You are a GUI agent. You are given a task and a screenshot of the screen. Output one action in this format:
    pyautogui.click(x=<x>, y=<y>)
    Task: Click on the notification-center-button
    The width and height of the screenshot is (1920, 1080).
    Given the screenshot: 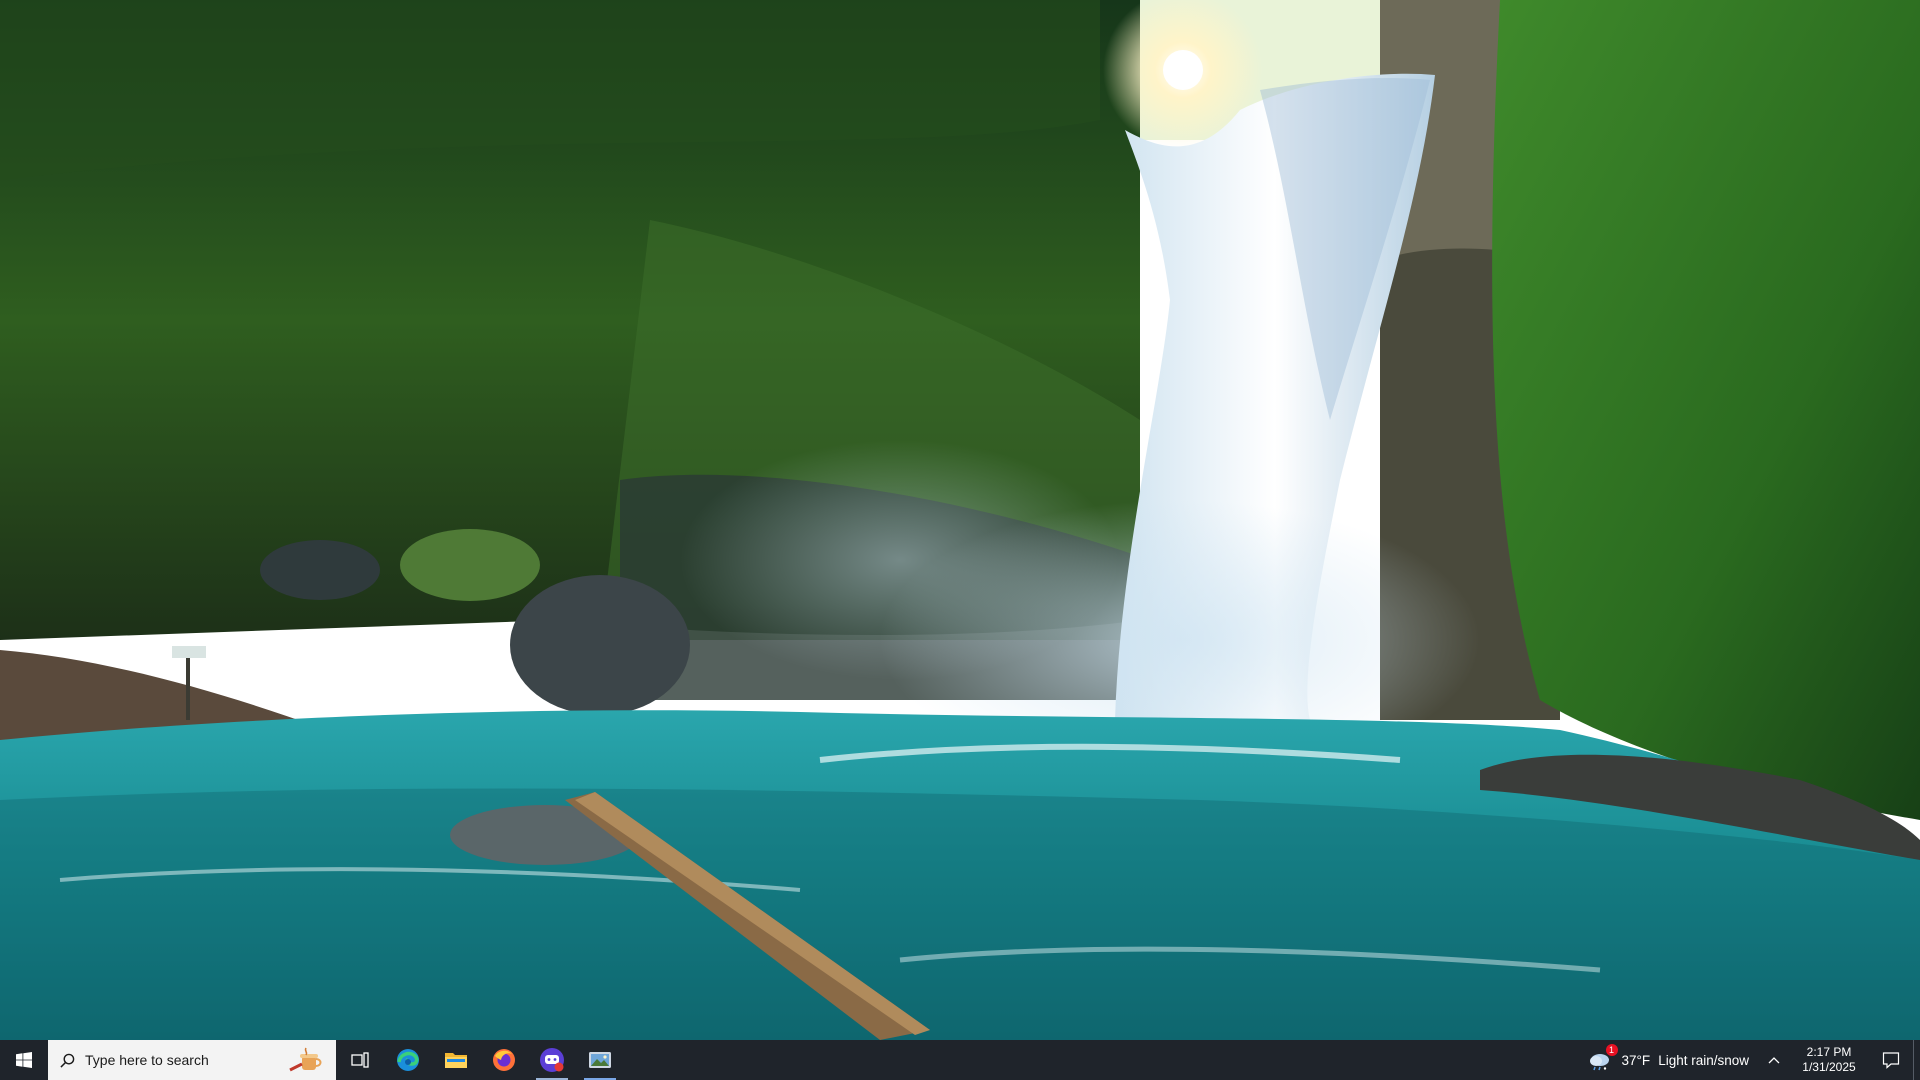 What is the action you would take?
    pyautogui.click(x=1891, y=1060)
    